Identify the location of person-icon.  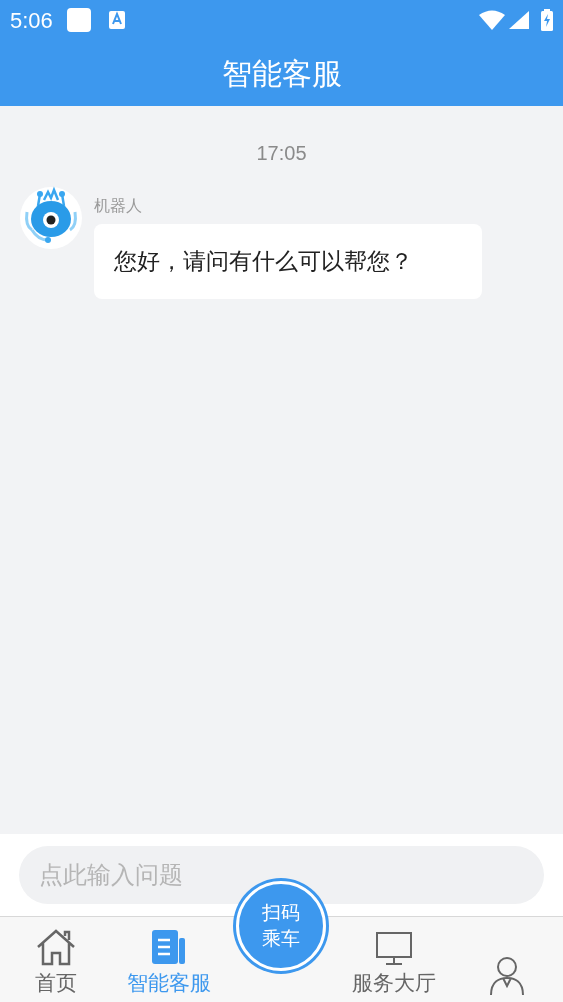
(506, 976).